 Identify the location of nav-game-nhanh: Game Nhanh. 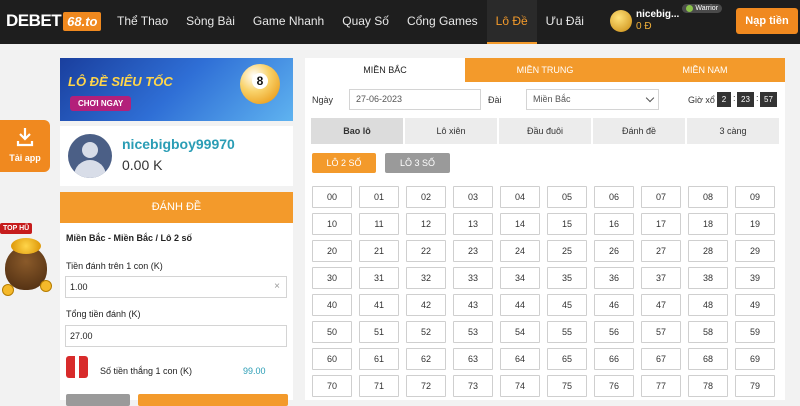
(288, 22).